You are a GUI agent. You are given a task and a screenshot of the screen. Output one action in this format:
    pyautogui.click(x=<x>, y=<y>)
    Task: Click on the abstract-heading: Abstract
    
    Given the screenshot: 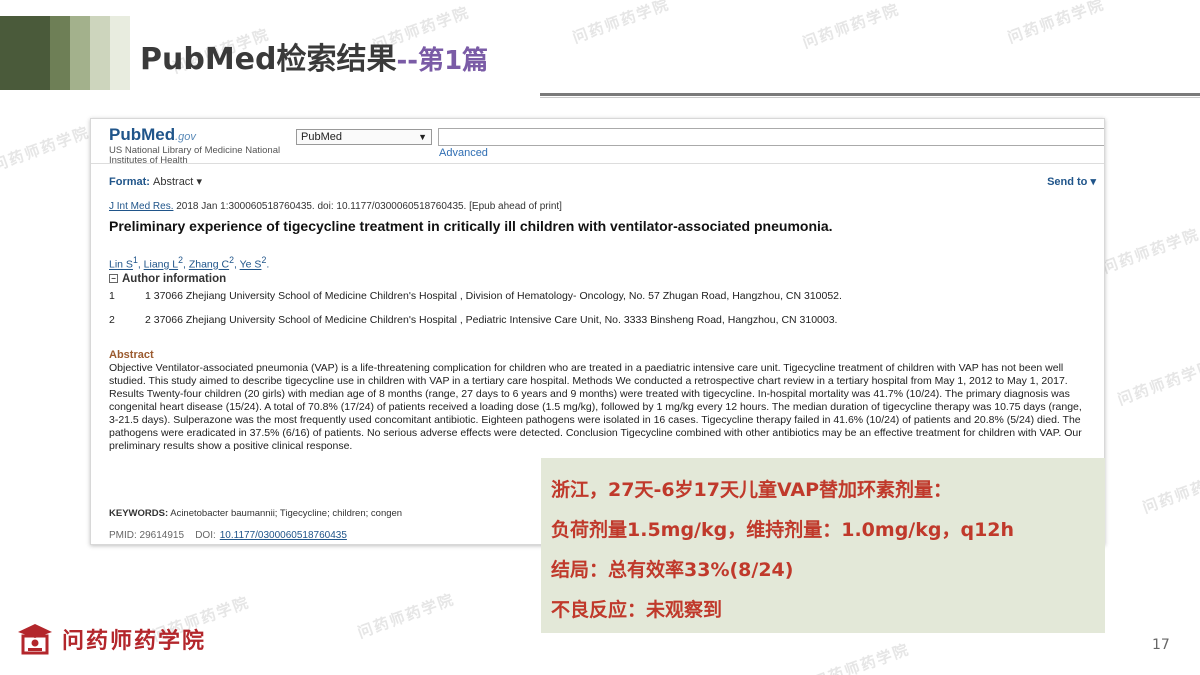 What is the action you would take?
    pyautogui.click(x=131, y=355)
    